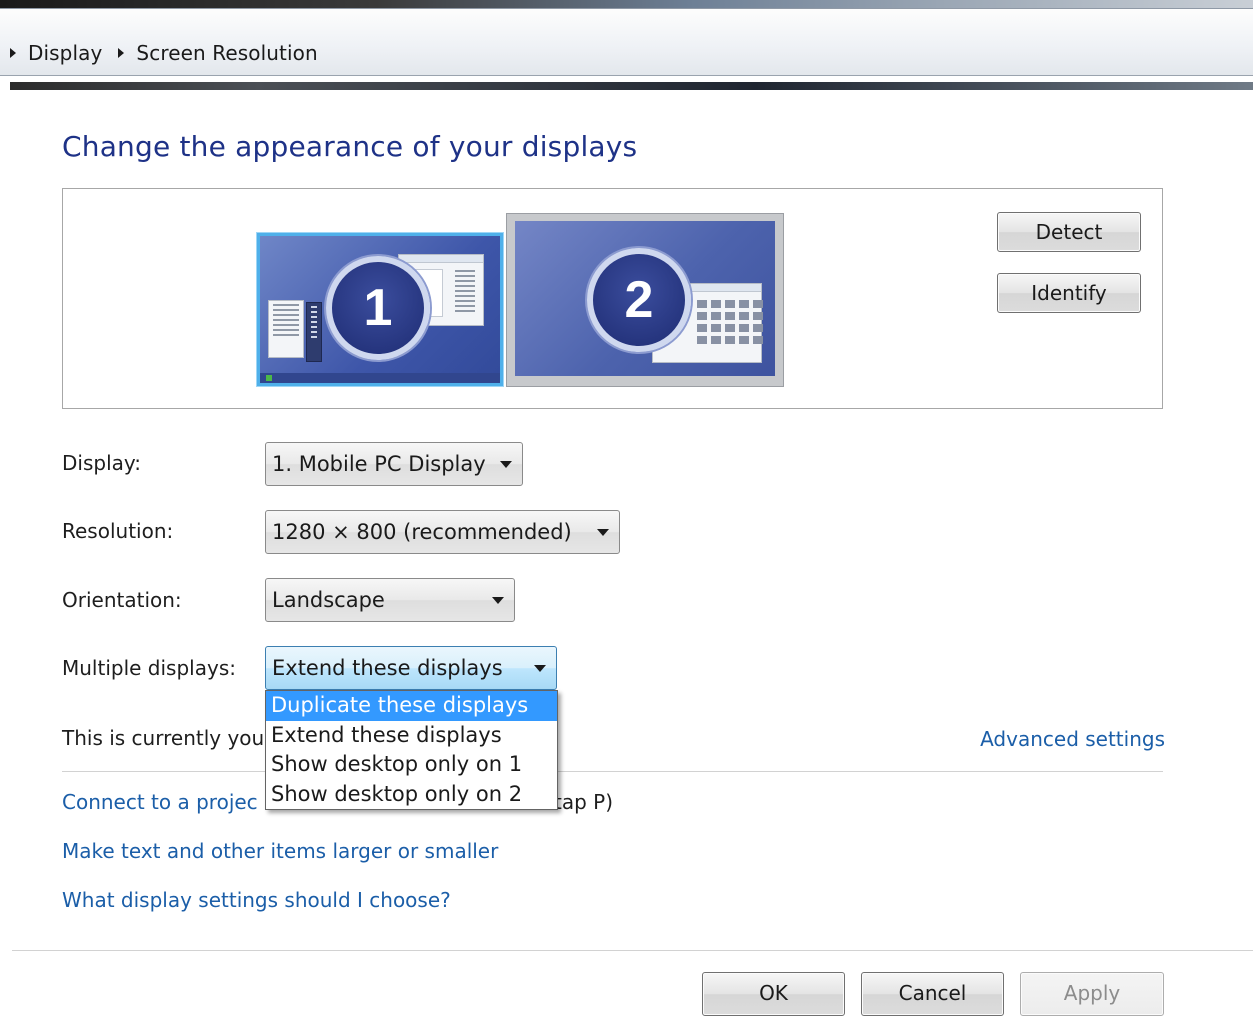 The image size is (1253, 1016). Describe the element at coordinates (1072, 739) in the screenshot. I see `advanced-settings-link: Advanced settings` at that location.